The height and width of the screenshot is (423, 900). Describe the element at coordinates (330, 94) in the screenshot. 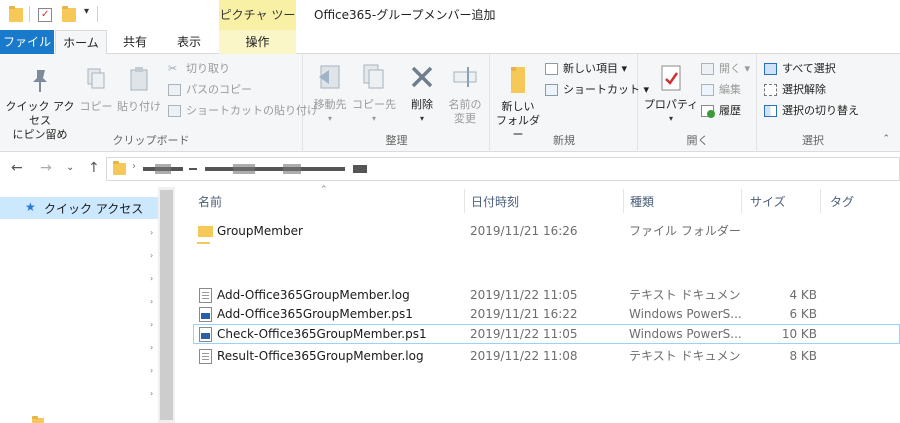

I see `move-to-button: 移動先 ▾` at that location.